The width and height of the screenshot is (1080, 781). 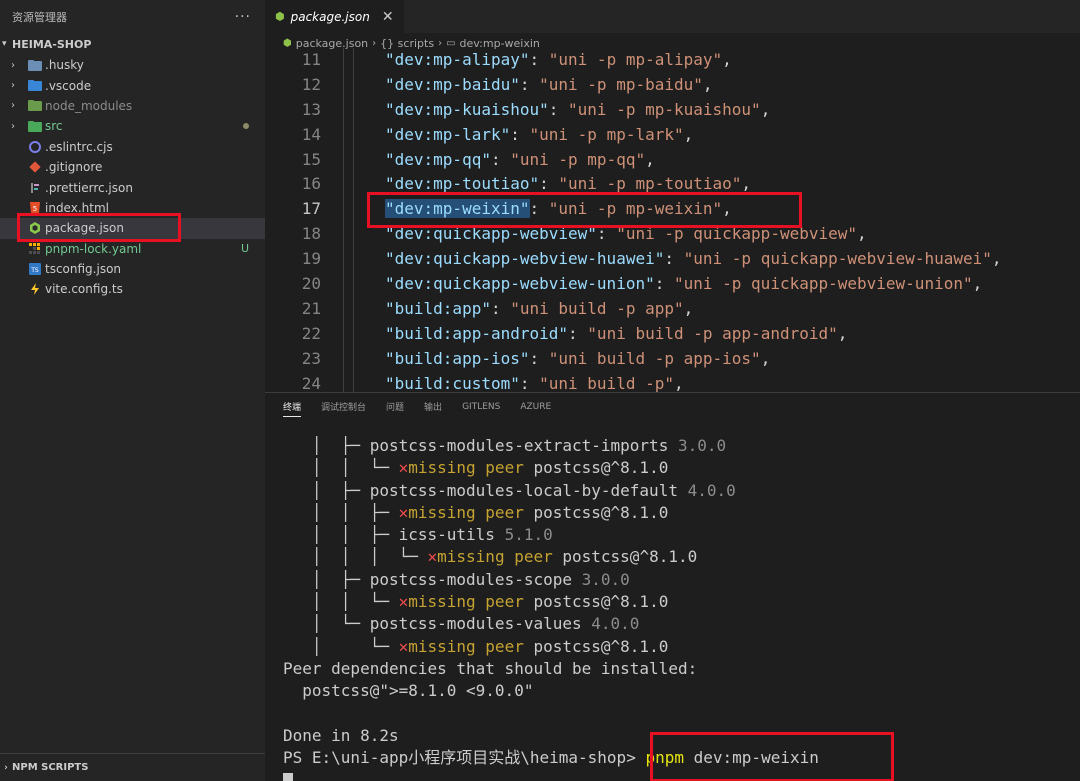 What do you see at coordinates (681, 557) in the screenshot?
I see `terminal-line: │ │ │ └─ ✕missing peer postcss@^8.1.0` at bounding box center [681, 557].